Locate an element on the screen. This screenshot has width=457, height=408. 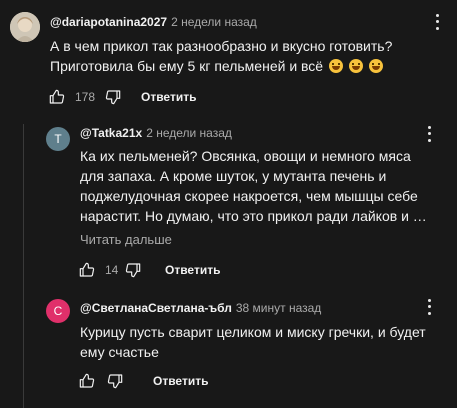
comment-text-line-with-emoji: Приготовила бы ему 5 кг пельменей и всё is located at coordinates (221, 66).